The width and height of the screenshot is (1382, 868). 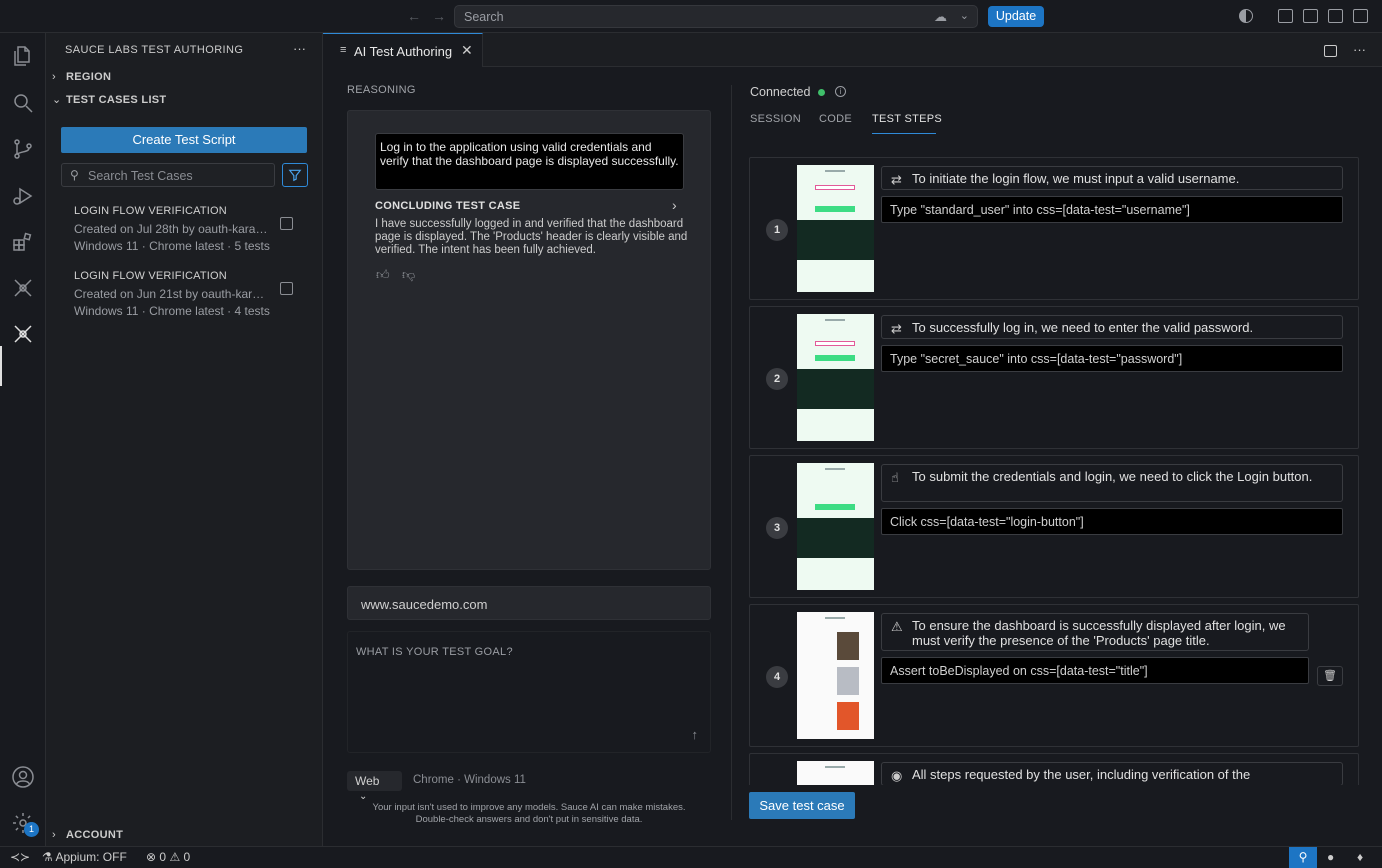 I want to click on tab-ai-test-authoring: ≡ AI Test Authoring ✕, so click(x=403, y=50).